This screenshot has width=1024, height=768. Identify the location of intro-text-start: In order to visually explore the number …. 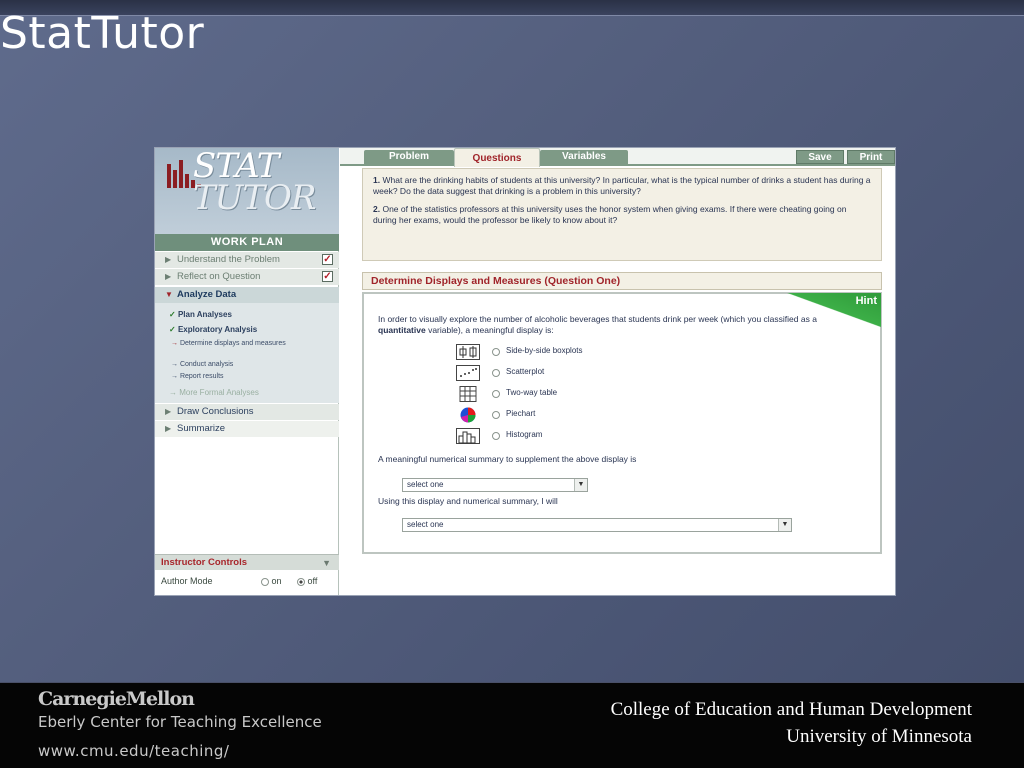
(597, 319).